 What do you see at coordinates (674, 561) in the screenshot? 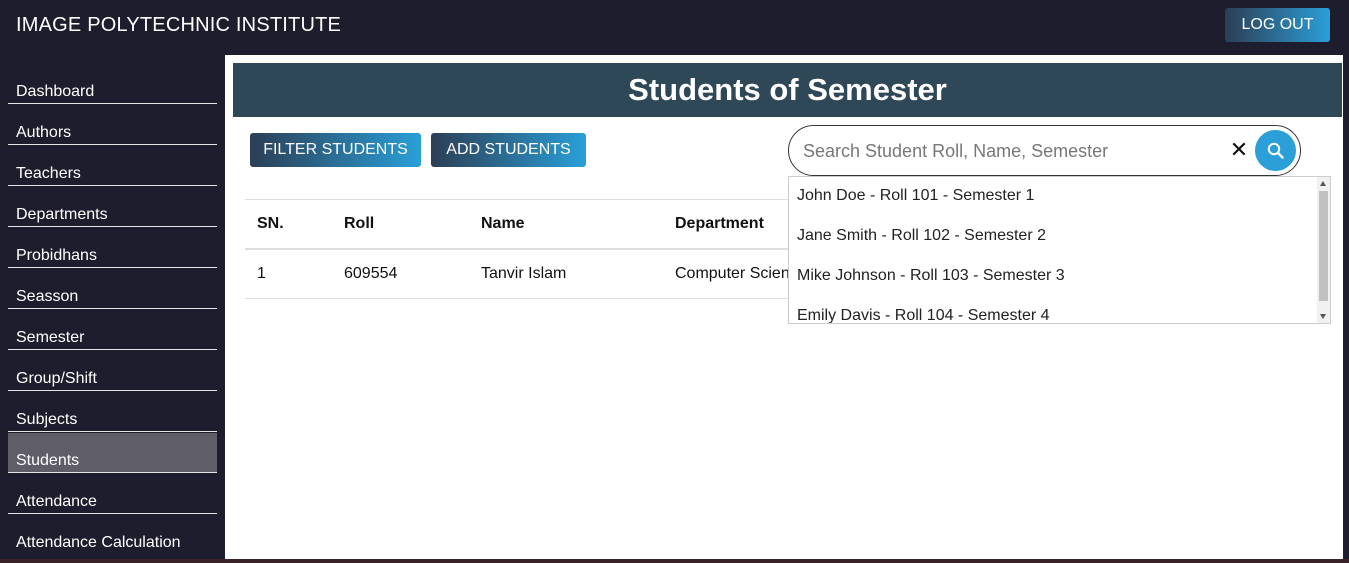
I see `bottom-strip` at bounding box center [674, 561].